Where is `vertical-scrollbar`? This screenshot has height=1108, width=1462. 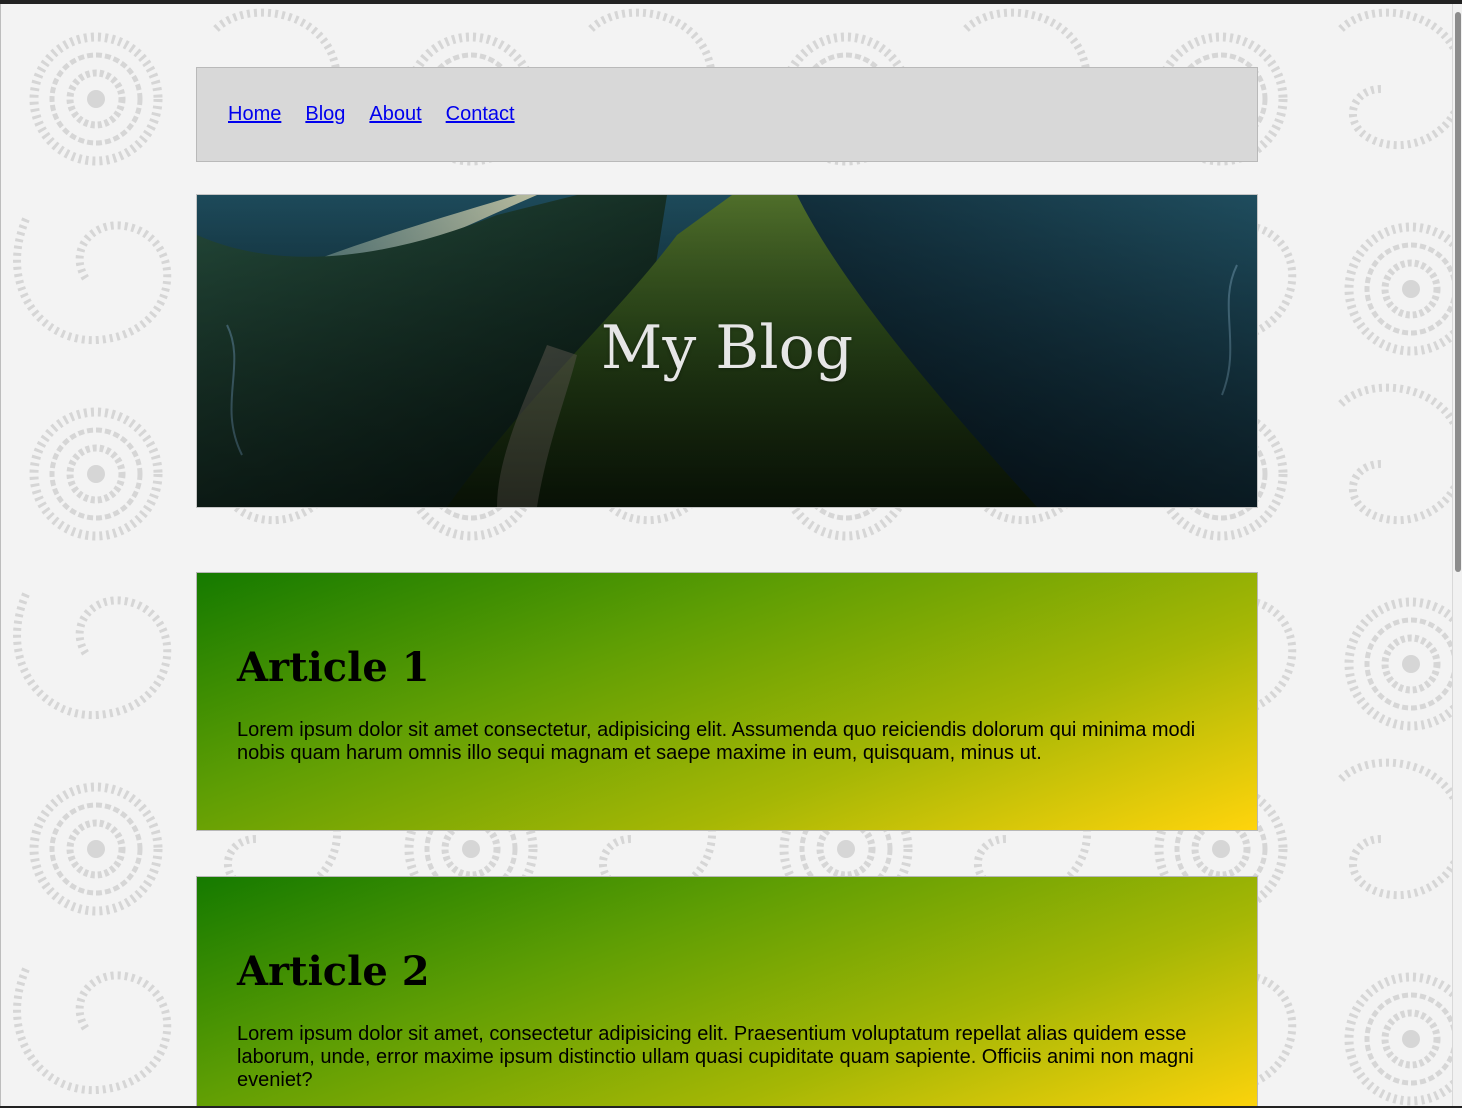
vertical-scrollbar is located at coordinates (1457, 555).